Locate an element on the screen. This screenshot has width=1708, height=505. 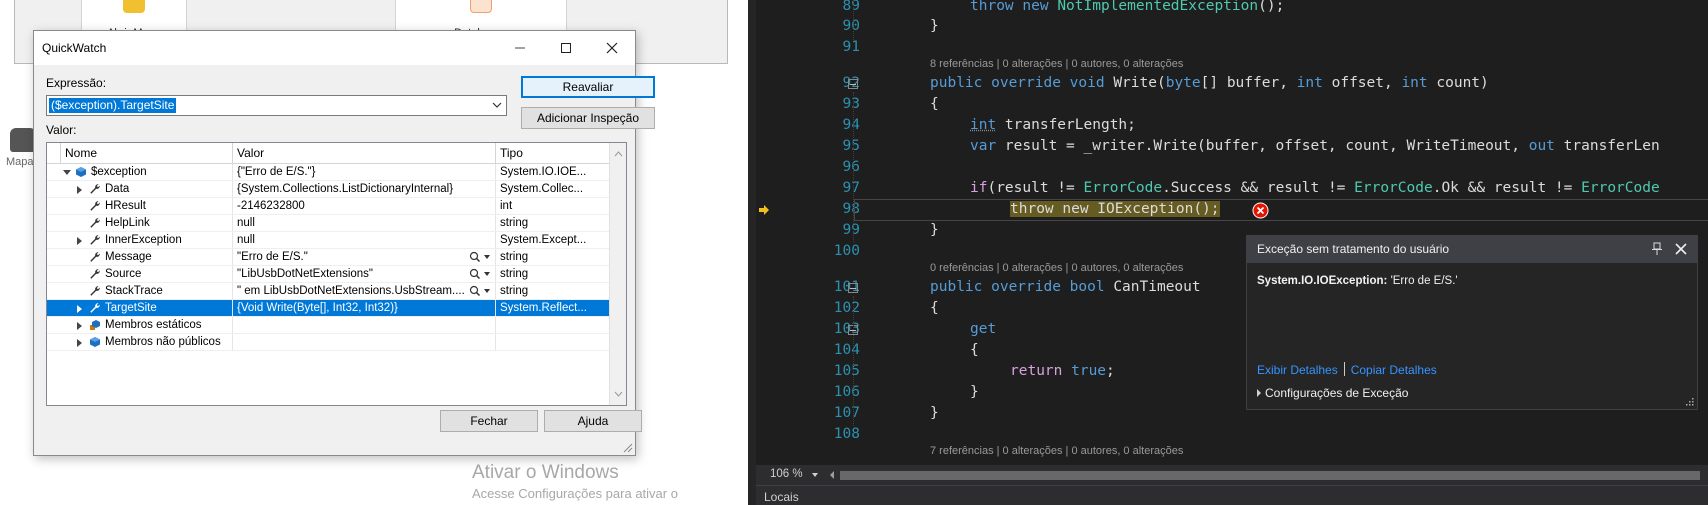
watch-value: "Erro de E/S." is located at coordinates (364, 257).